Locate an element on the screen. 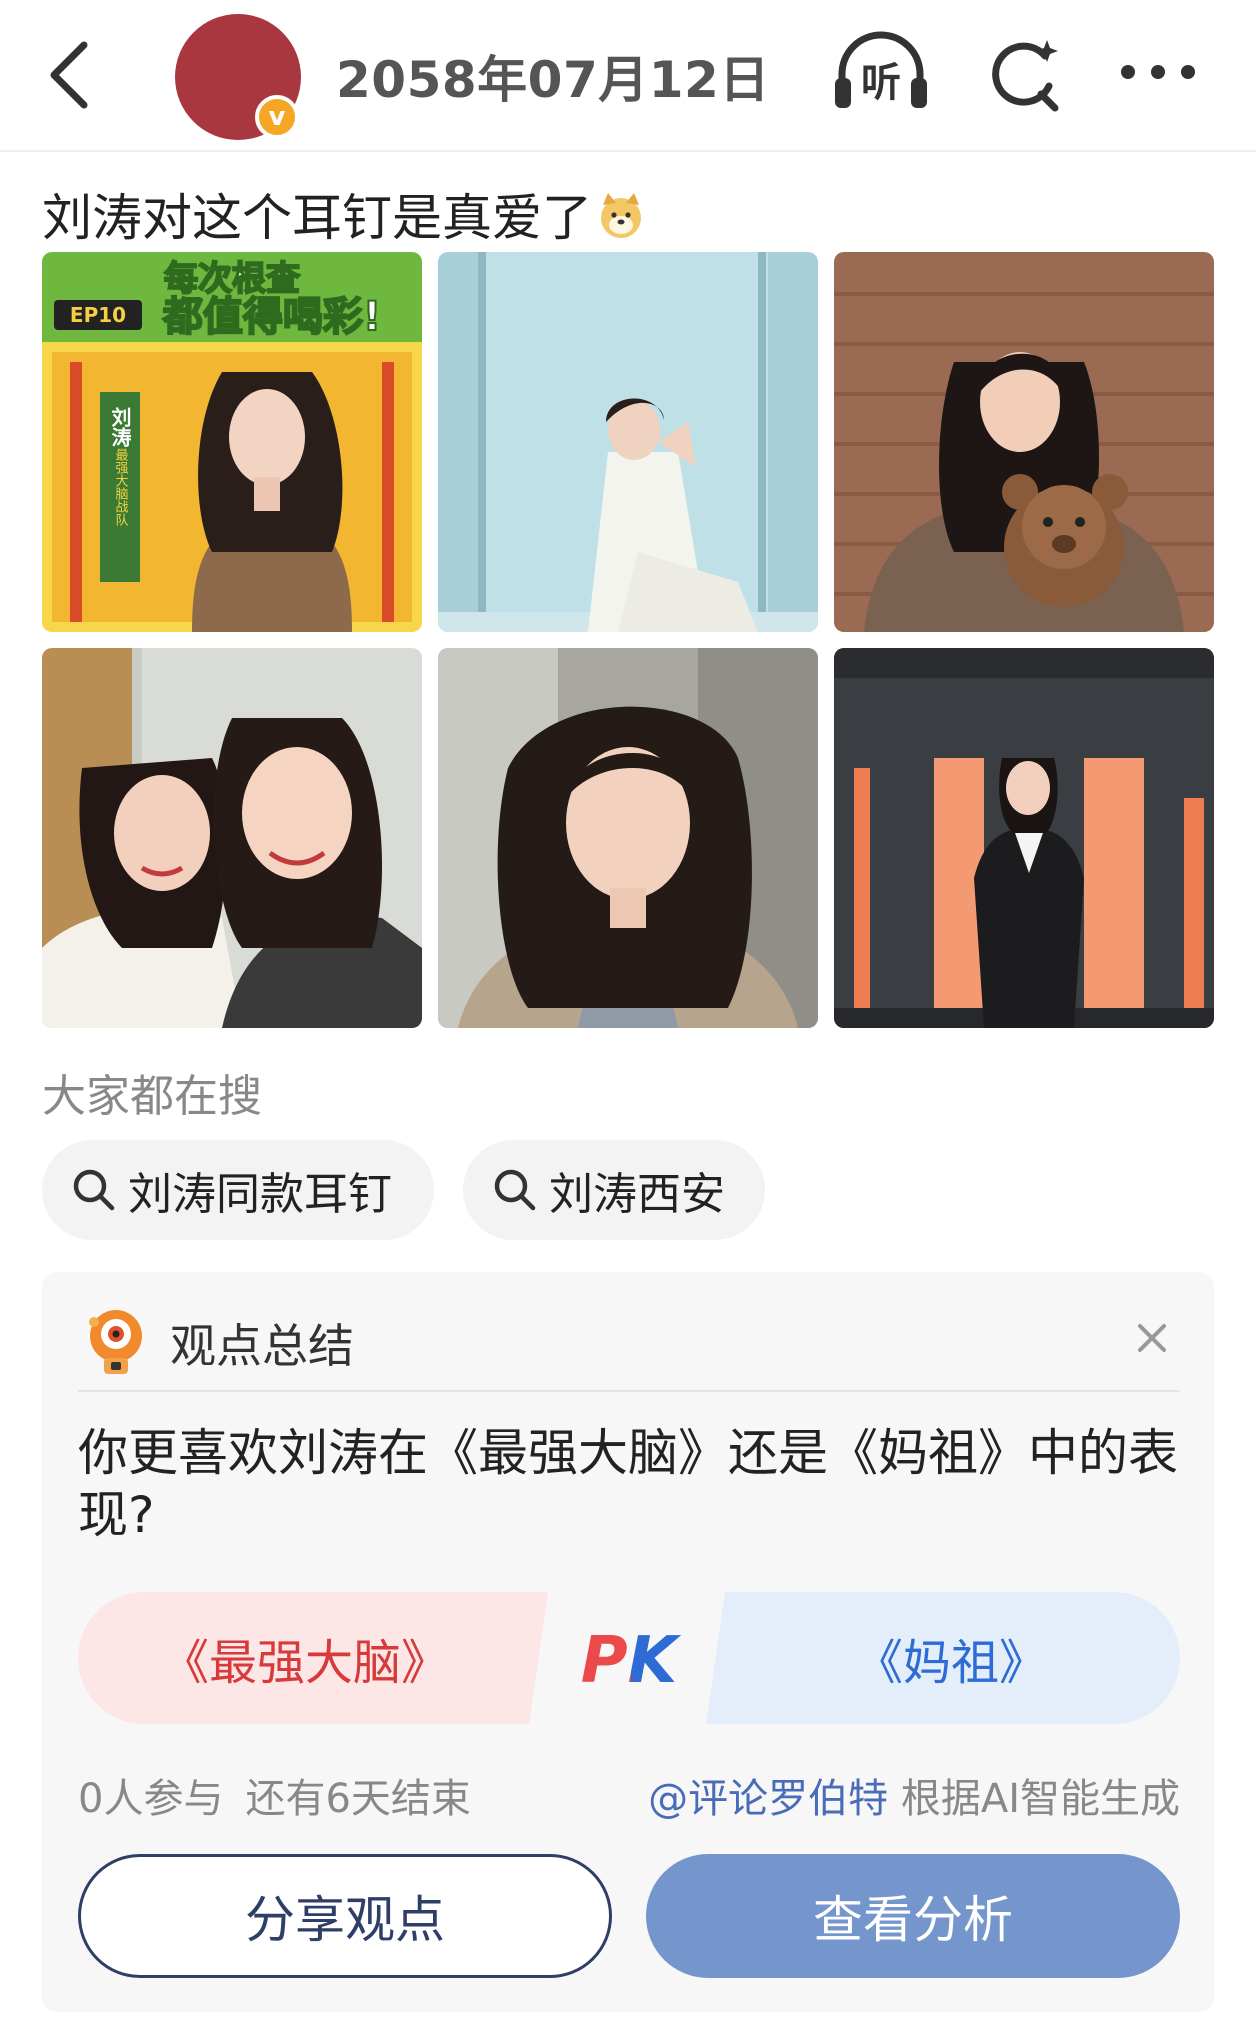 This screenshot has height=2020, width=1256. poster-banner-line1: 每次根查 is located at coordinates (232, 279).